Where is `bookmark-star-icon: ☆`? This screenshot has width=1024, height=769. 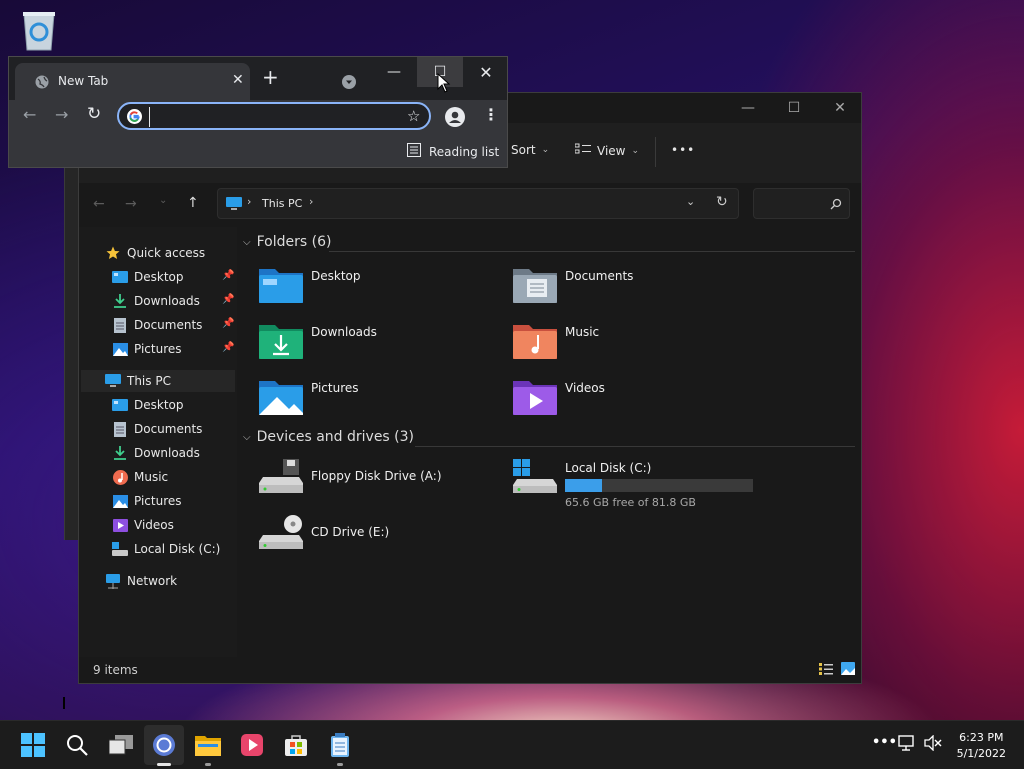
bookmark-star-icon: ☆ is located at coordinates (413, 116).